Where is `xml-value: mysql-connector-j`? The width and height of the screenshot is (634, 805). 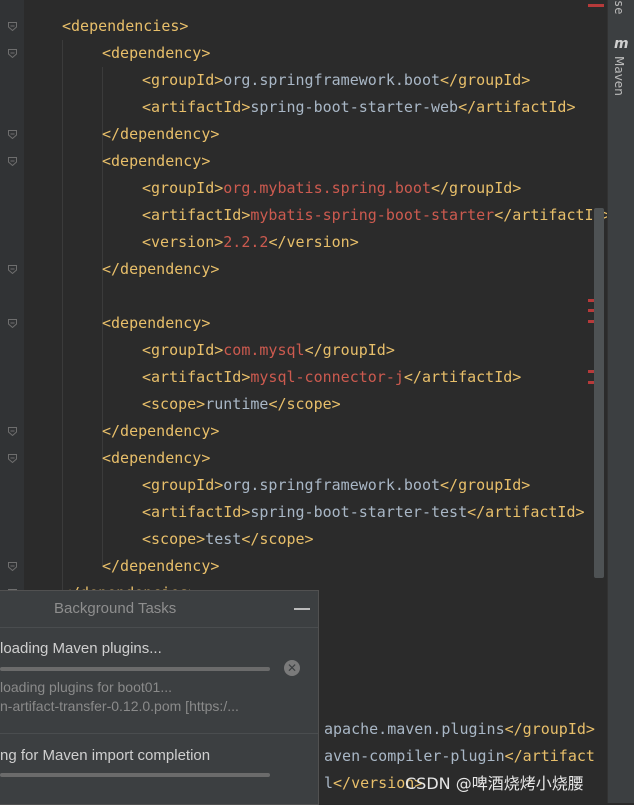 xml-value: mysql-connector-j is located at coordinates (327, 377).